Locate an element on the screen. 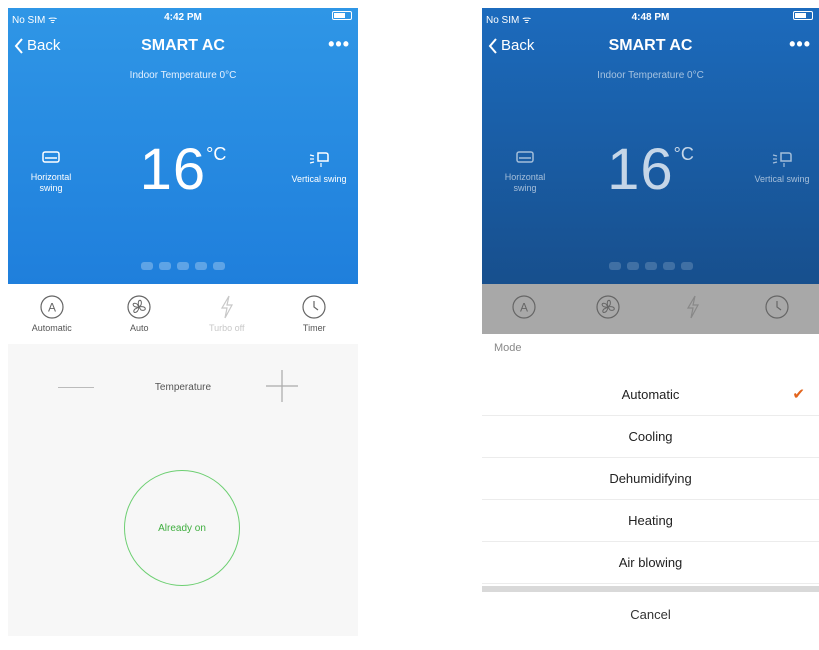 The width and height of the screenshot is (819, 650). option-label: Cooling is located at coordinates (650, 436).